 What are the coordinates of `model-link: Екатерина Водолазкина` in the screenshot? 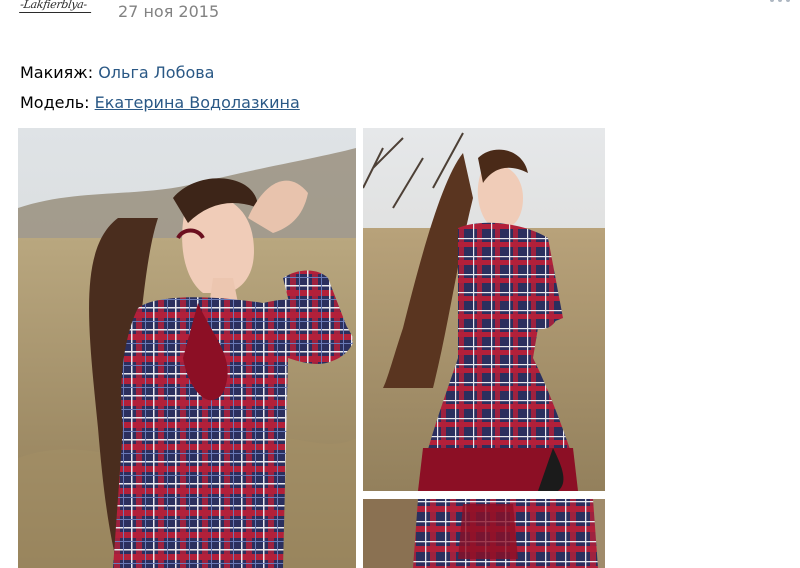 It's located at (197, 102).